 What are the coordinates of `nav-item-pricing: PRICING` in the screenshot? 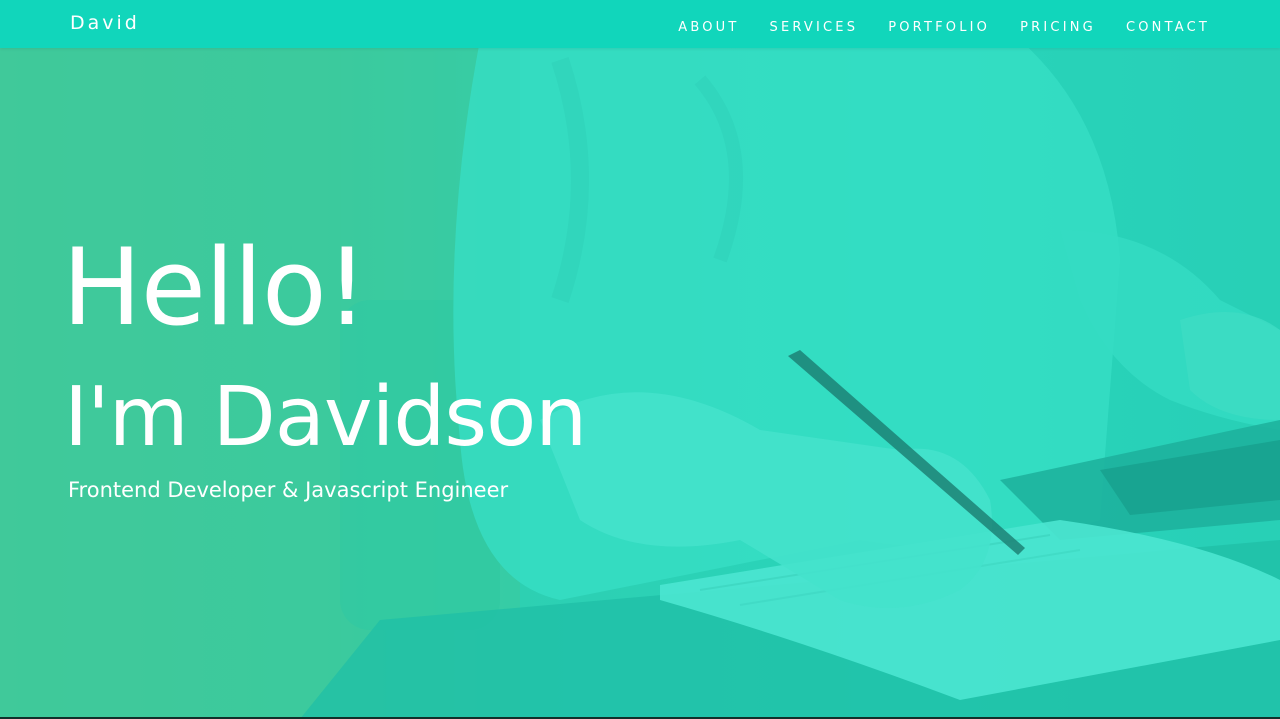 It's located at (1058, 25).